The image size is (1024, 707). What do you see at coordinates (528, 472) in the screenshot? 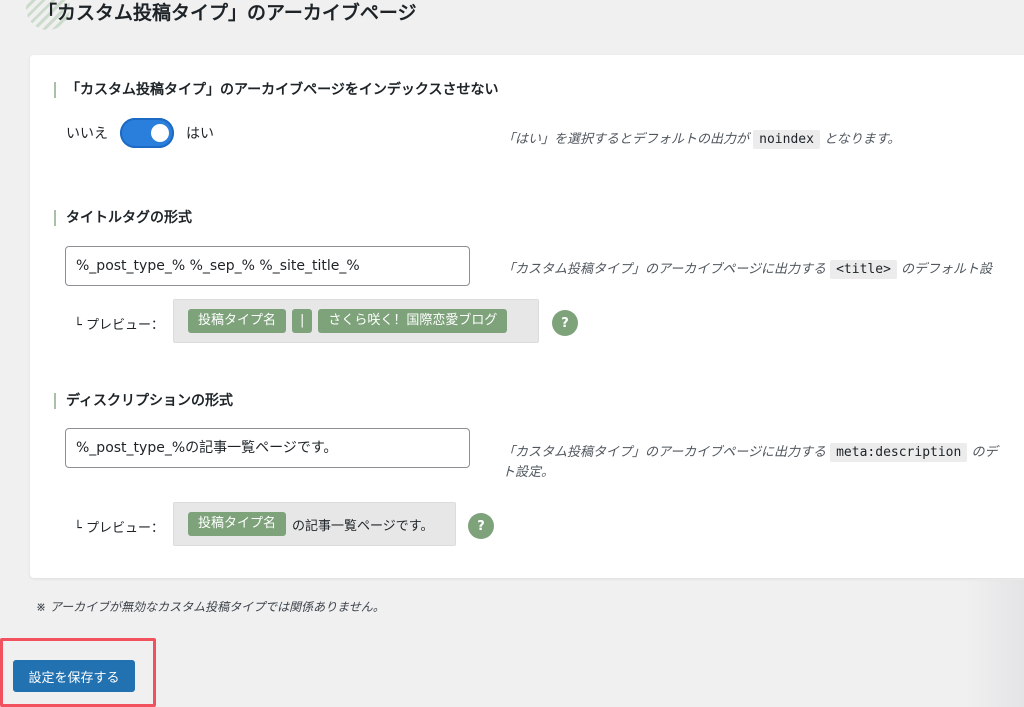
I see `description-format-description-line2: ト設定。` at bounding box center [528, 472].